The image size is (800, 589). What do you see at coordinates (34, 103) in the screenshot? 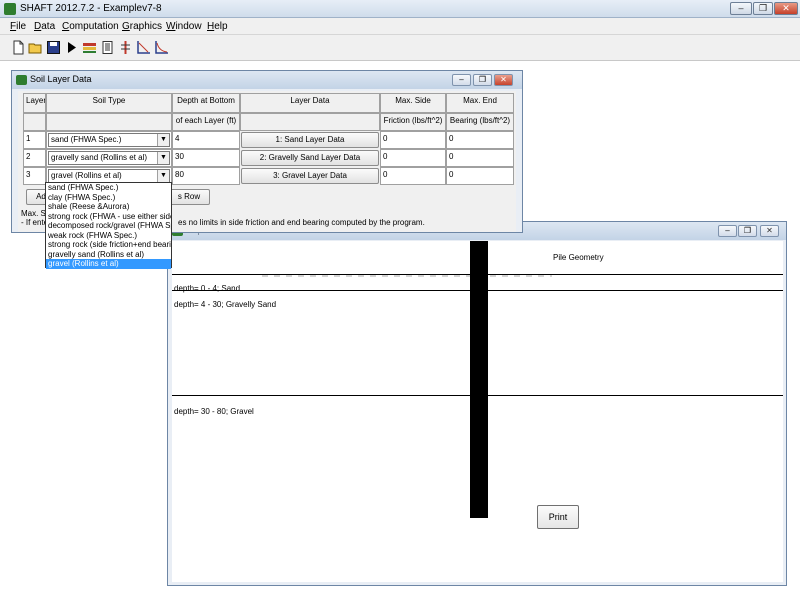
I see `header-layer: Layer` at bounding box center [34, 103].